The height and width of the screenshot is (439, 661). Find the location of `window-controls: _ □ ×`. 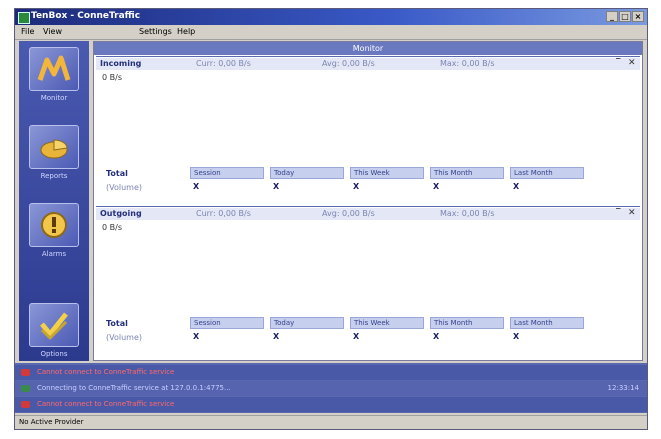

window-controls: _ □ × is located at coordinates (625, 16).